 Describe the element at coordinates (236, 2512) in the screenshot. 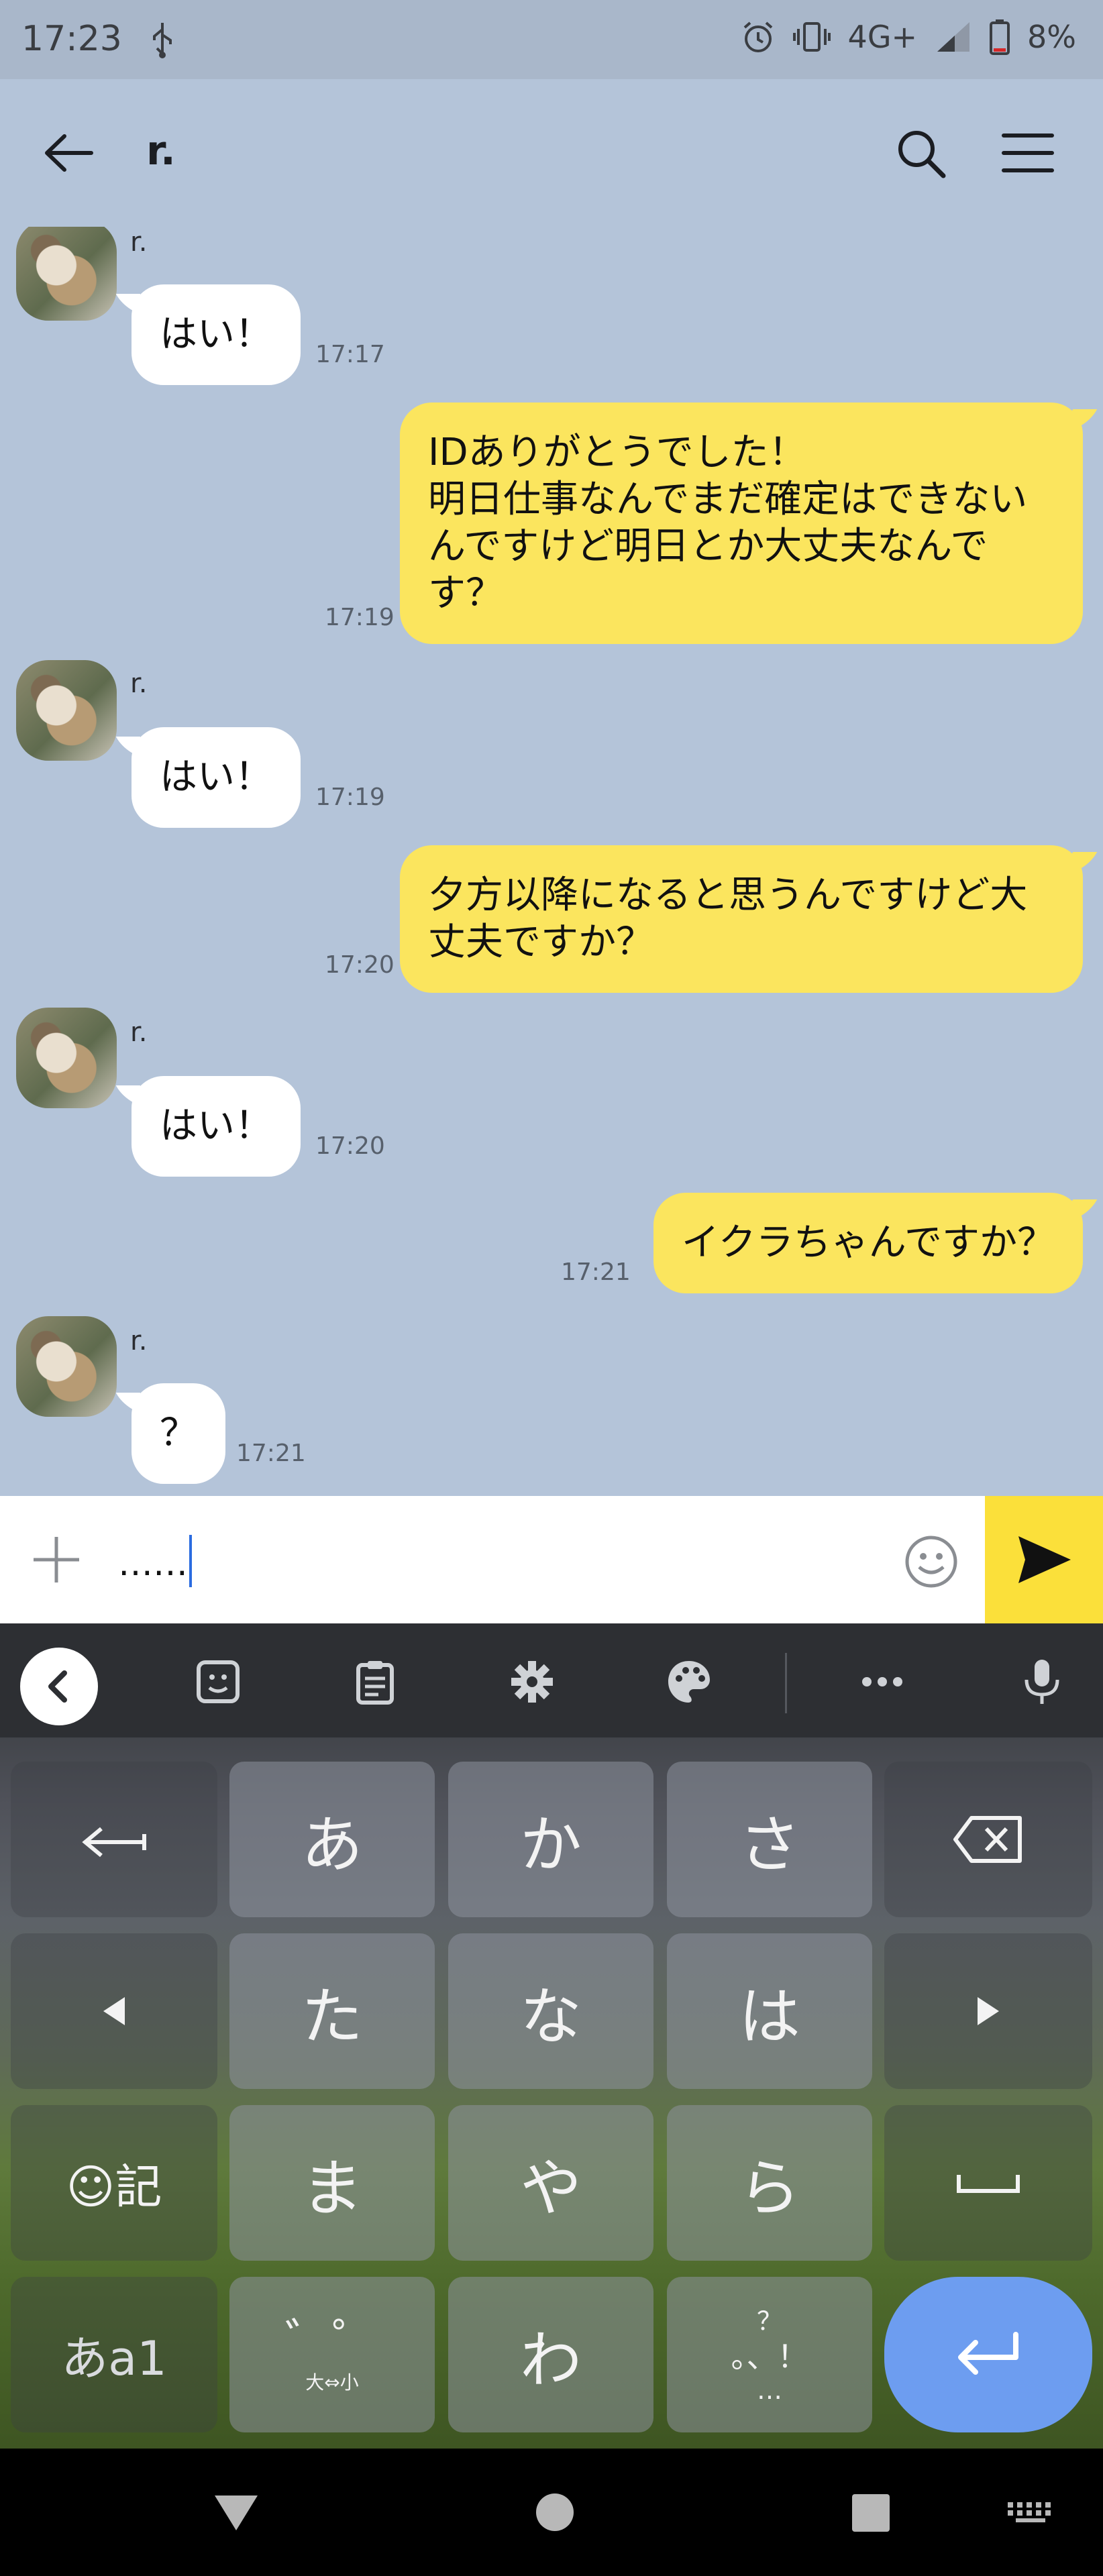

I see `back-nav-icon` at that location.